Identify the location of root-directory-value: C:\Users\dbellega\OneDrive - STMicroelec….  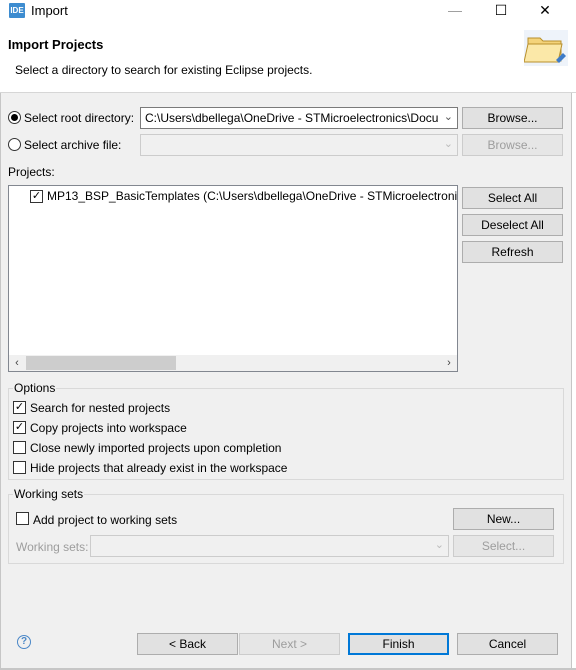
(292, 118).